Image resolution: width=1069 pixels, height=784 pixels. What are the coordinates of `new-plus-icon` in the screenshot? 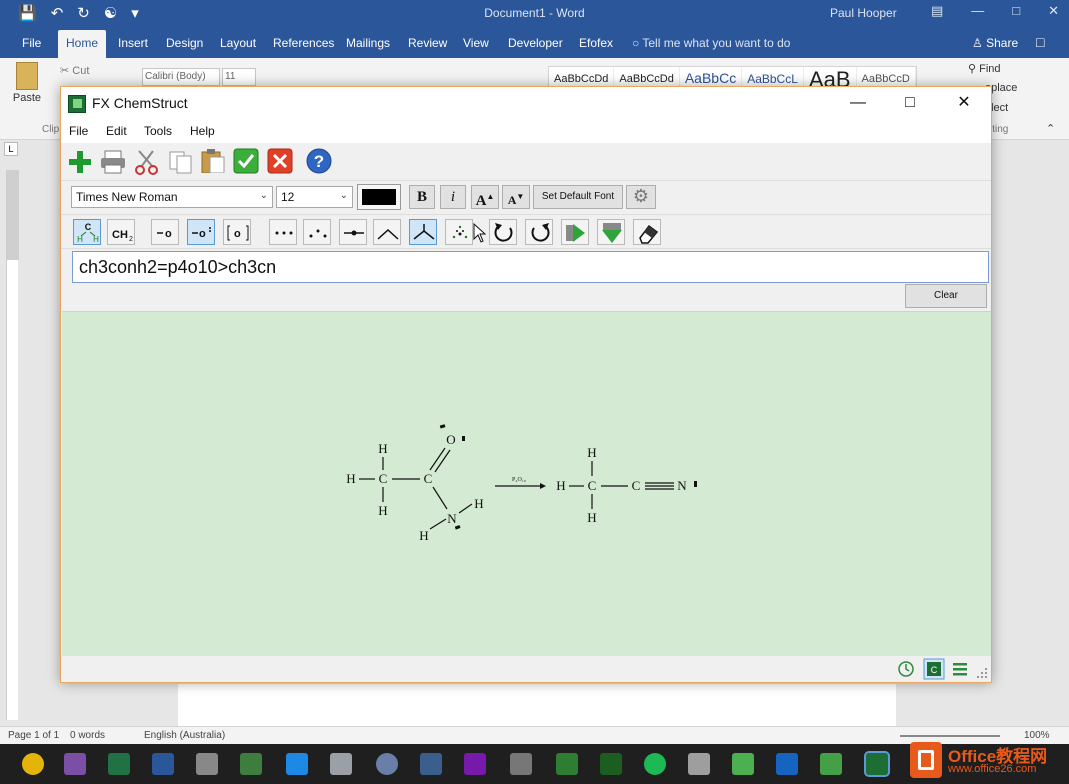 It's located at (80, 162).